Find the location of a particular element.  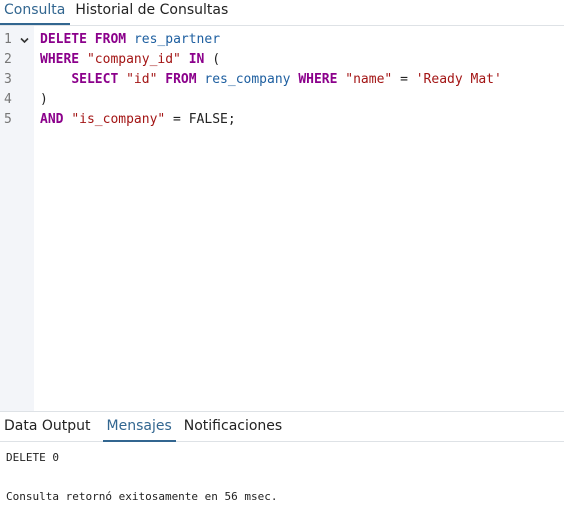

line-number: 2 is located at coordinates (17, 60).